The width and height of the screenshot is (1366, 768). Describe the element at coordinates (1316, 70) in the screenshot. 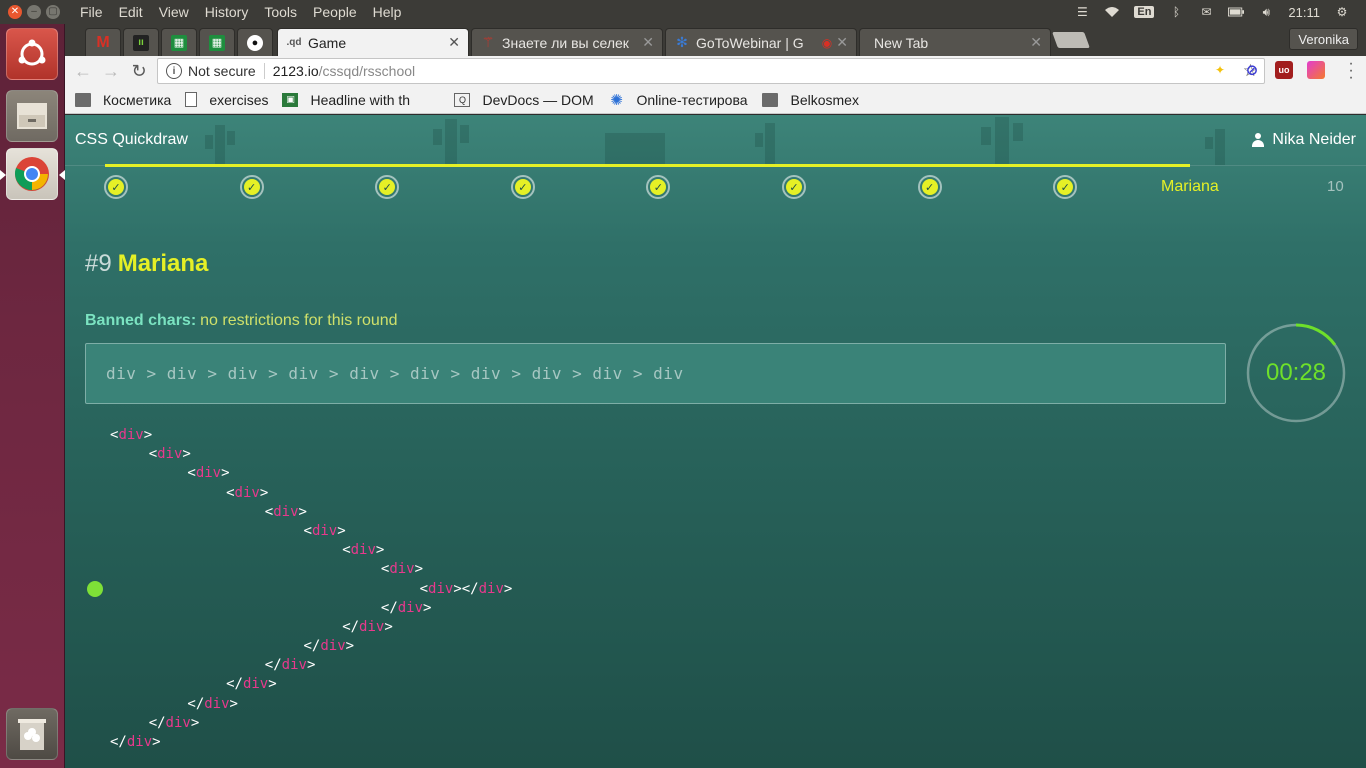

I see `colorpicker-extension-icon` at that location.